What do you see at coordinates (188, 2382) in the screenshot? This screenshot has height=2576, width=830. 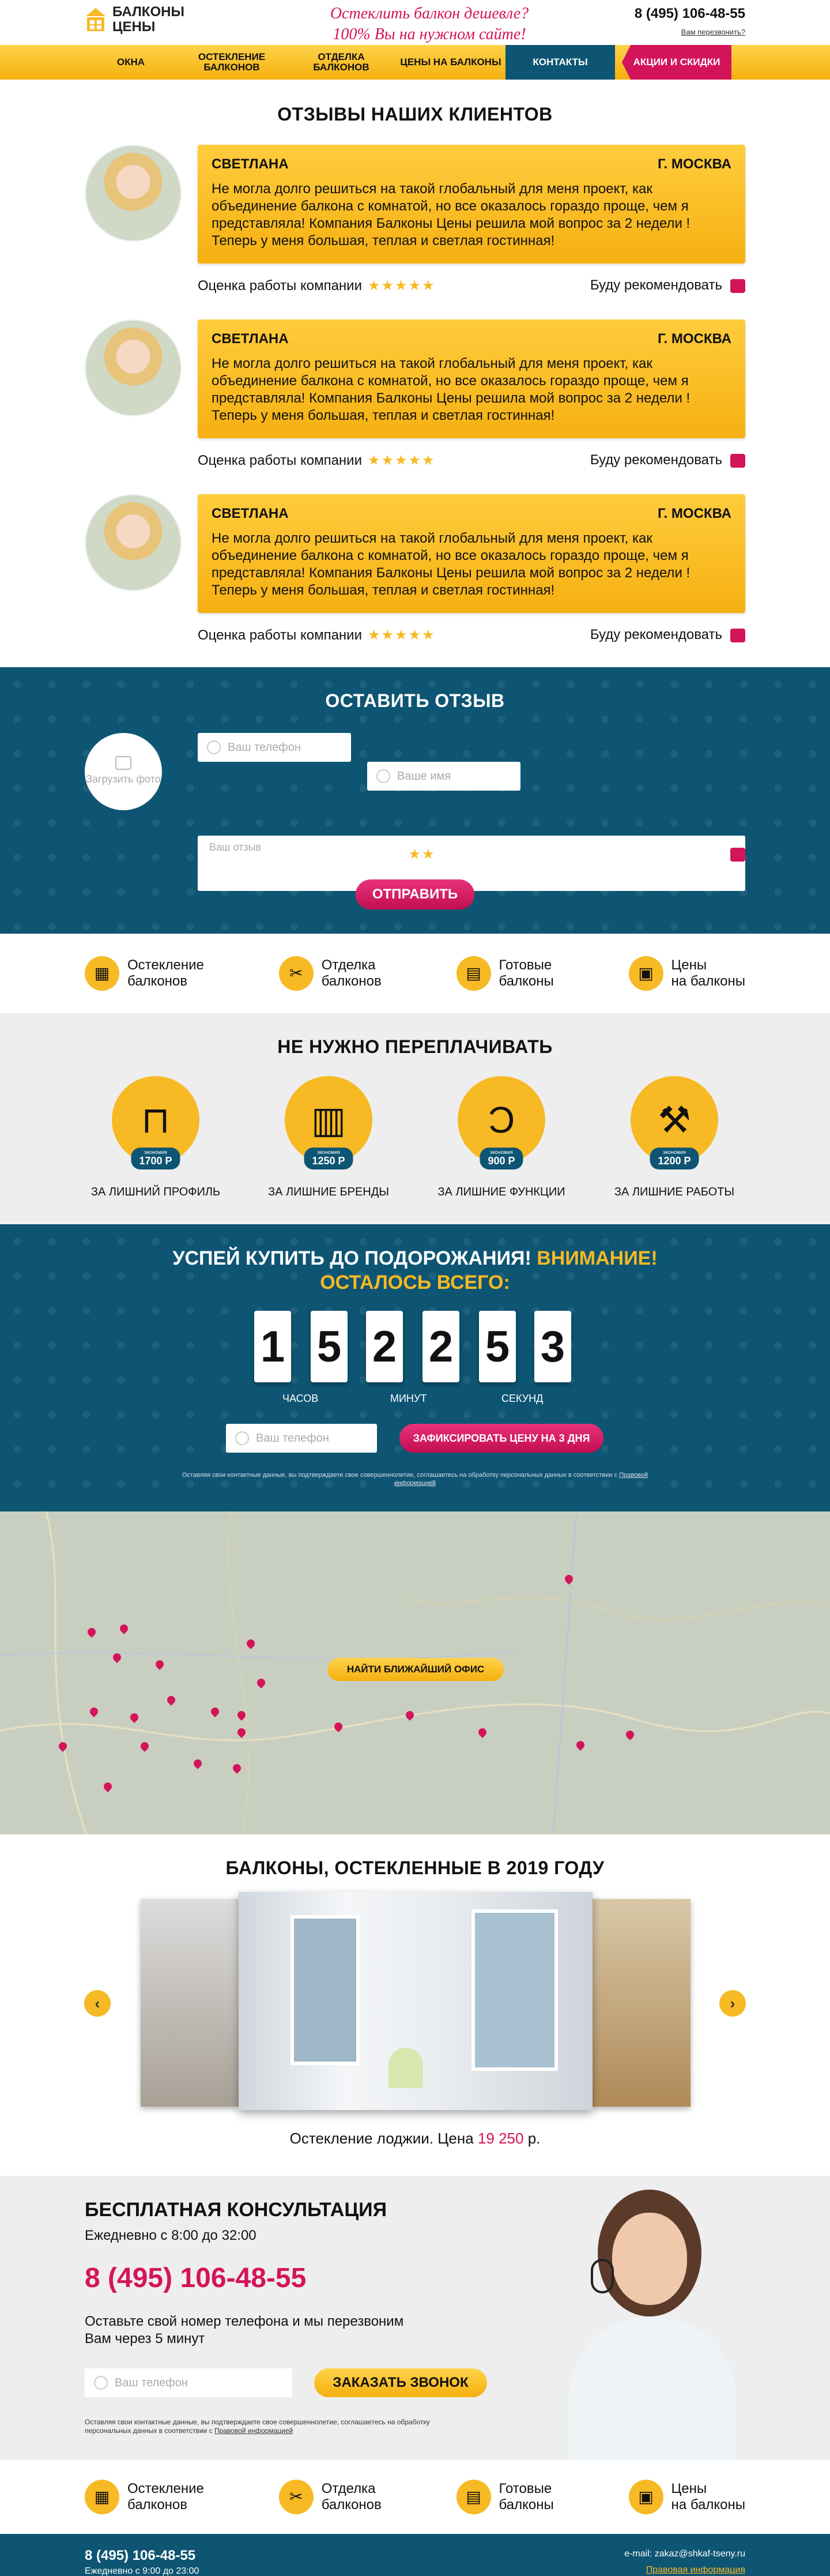 I see `consult-phone-input: Ваш телефон` at bounding box center [188, 2382].